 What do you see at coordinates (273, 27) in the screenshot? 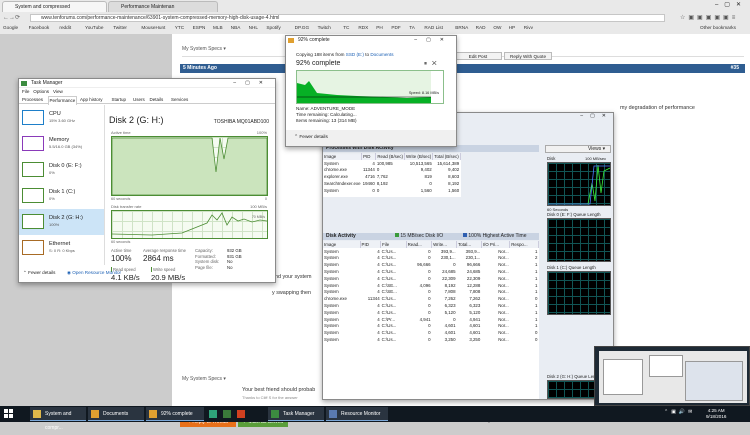
I see `bookmark-item: Spotify` at bounding box center [273, 27].